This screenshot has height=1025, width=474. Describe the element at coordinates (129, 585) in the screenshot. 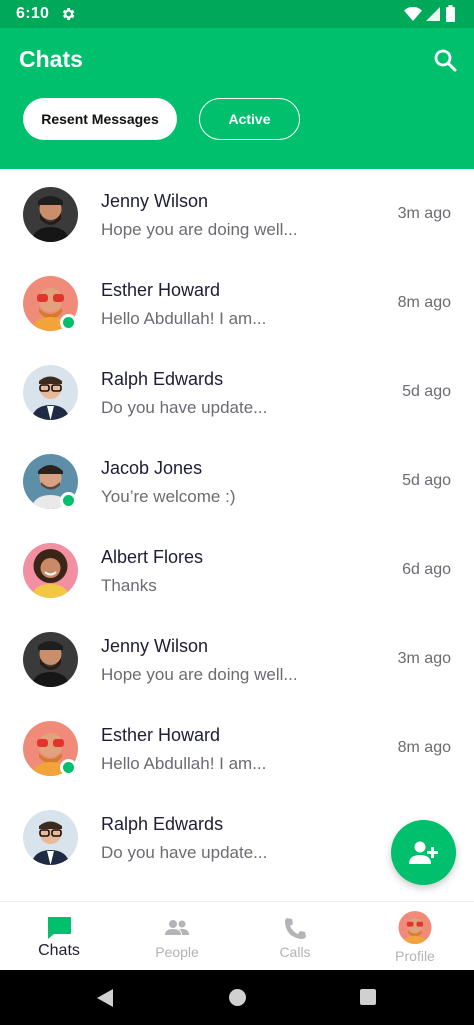

I see `chat-preview: Thanks` at that location.